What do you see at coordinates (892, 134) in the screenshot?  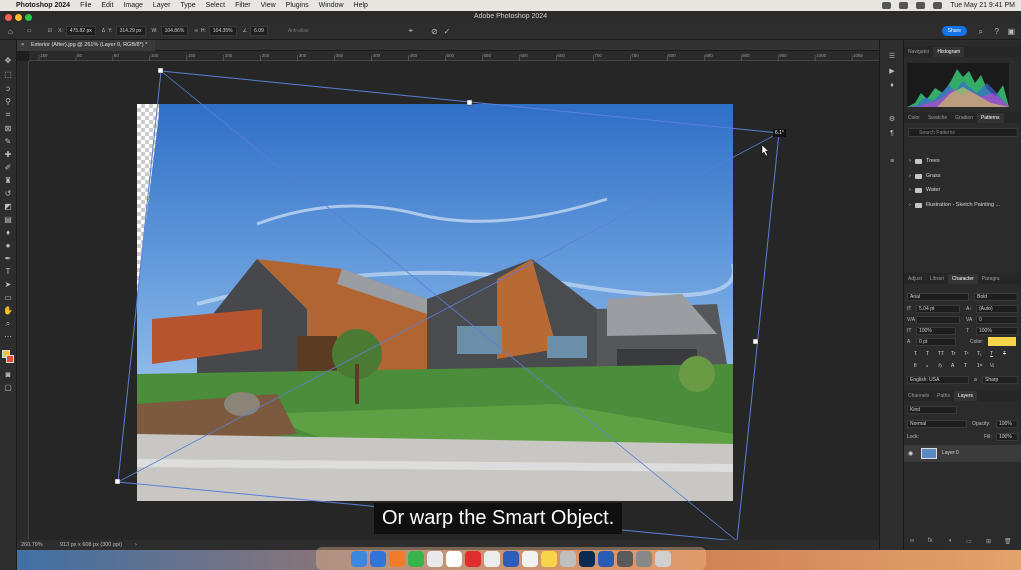 I see `glyphs-panel-icon: ¶` at bounding box center [892, 134].